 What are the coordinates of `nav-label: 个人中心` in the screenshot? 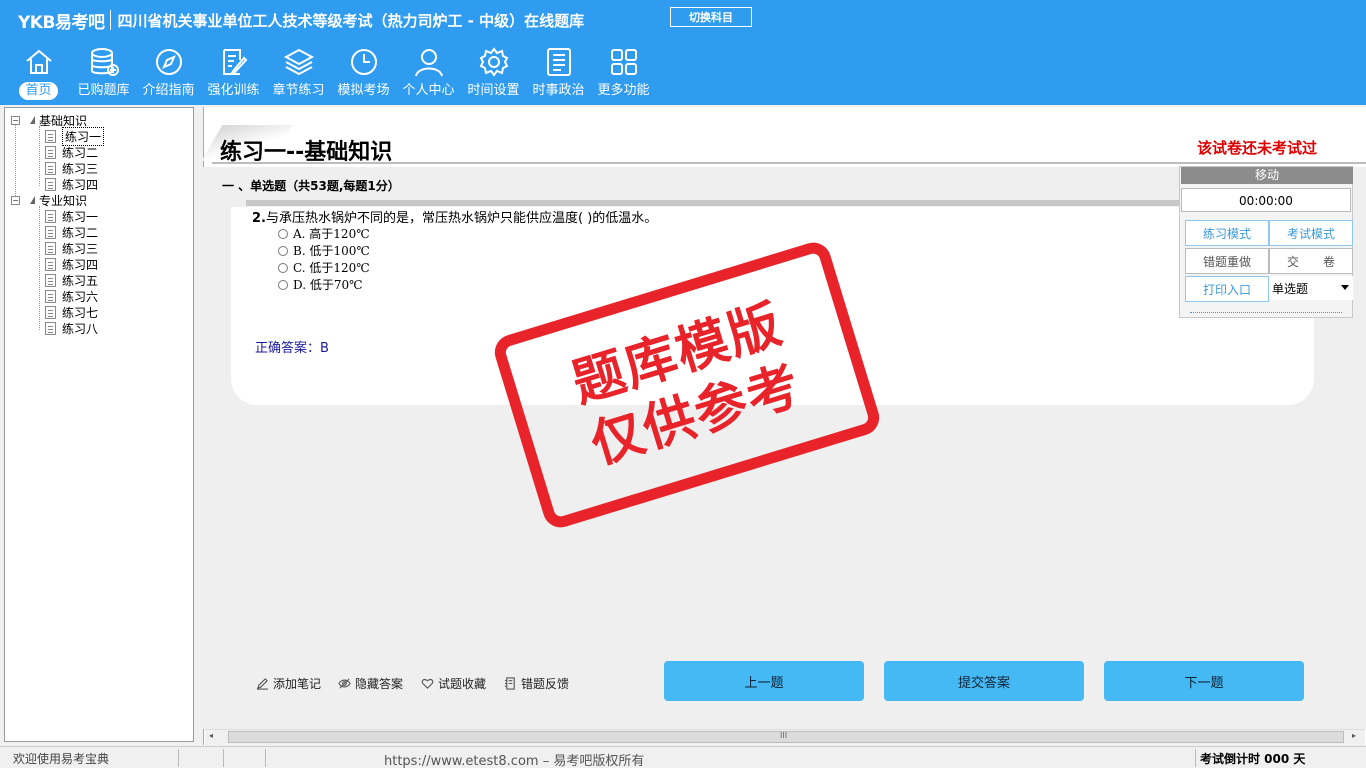 It's located at (428, 90).